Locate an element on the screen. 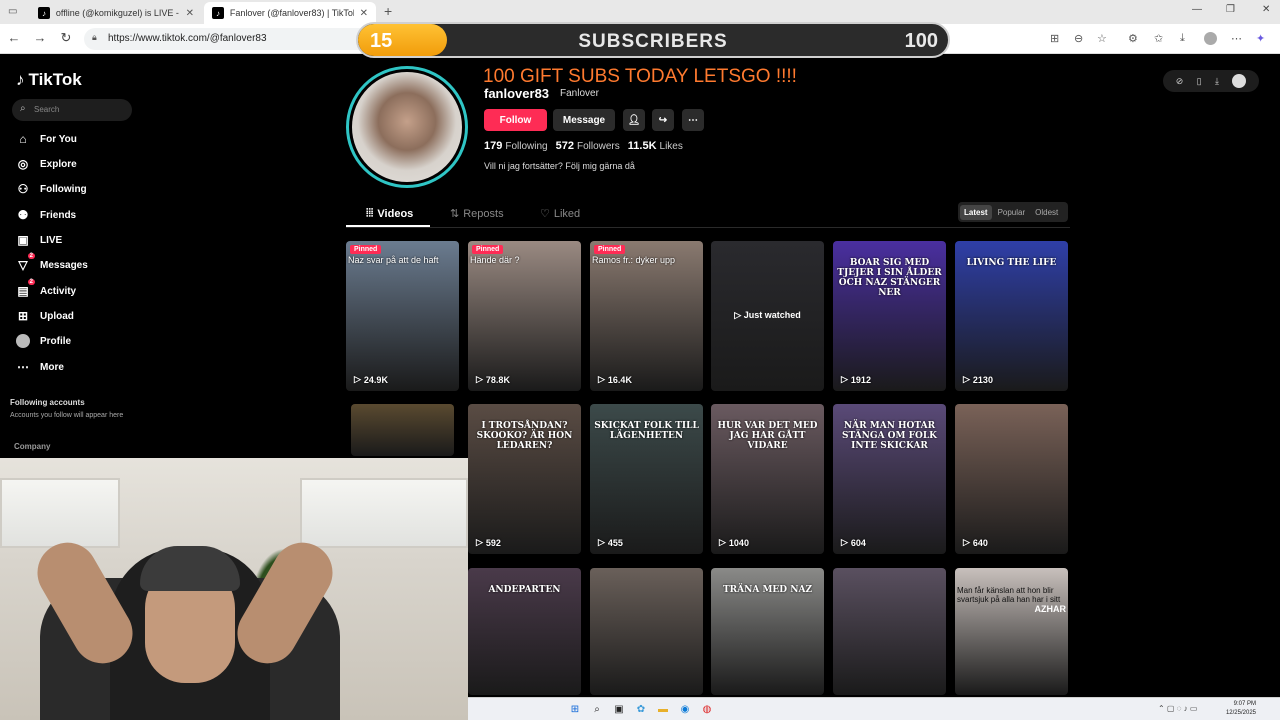 This screenshot has width=1280, height=720. following-accounts-title: Following accounts is located at coordinates (47, 402).